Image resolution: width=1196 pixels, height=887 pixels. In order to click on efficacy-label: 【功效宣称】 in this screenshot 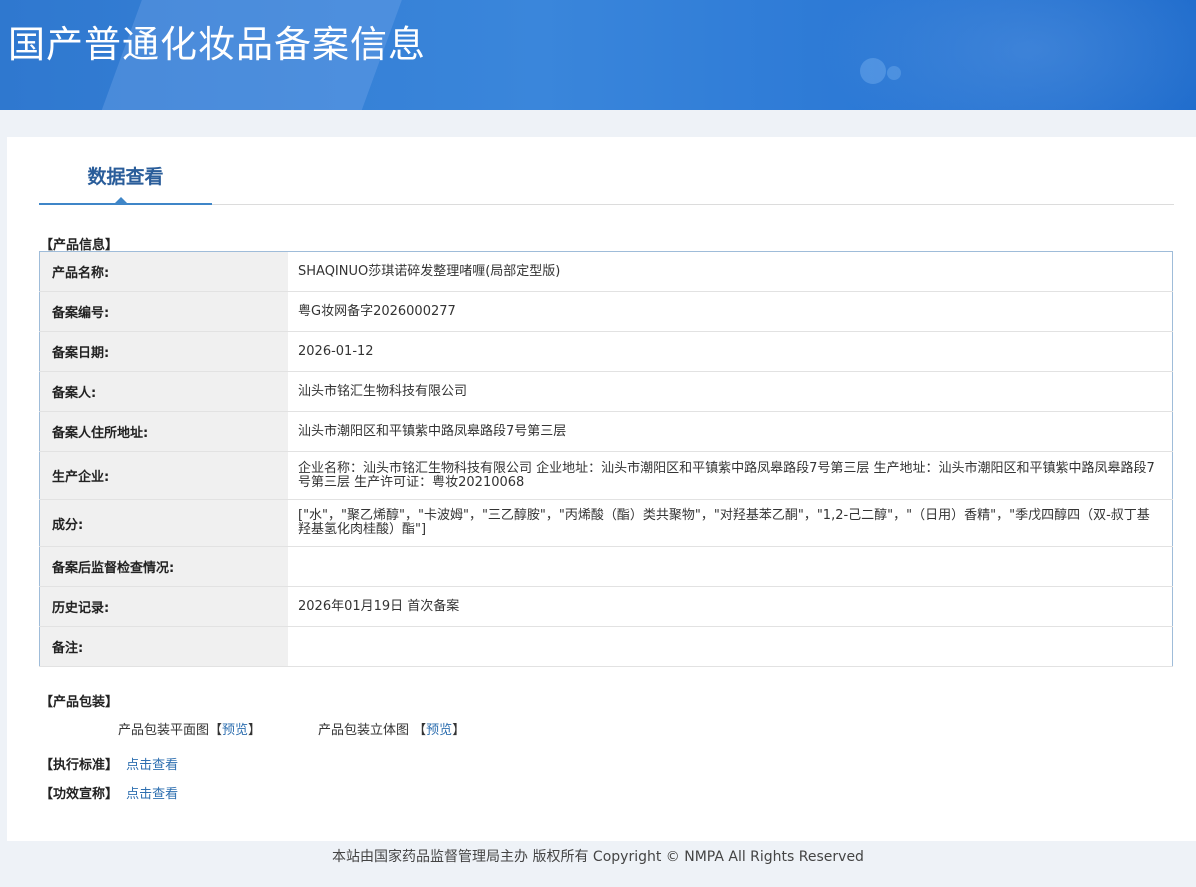, I will do `click(79, 794)`.